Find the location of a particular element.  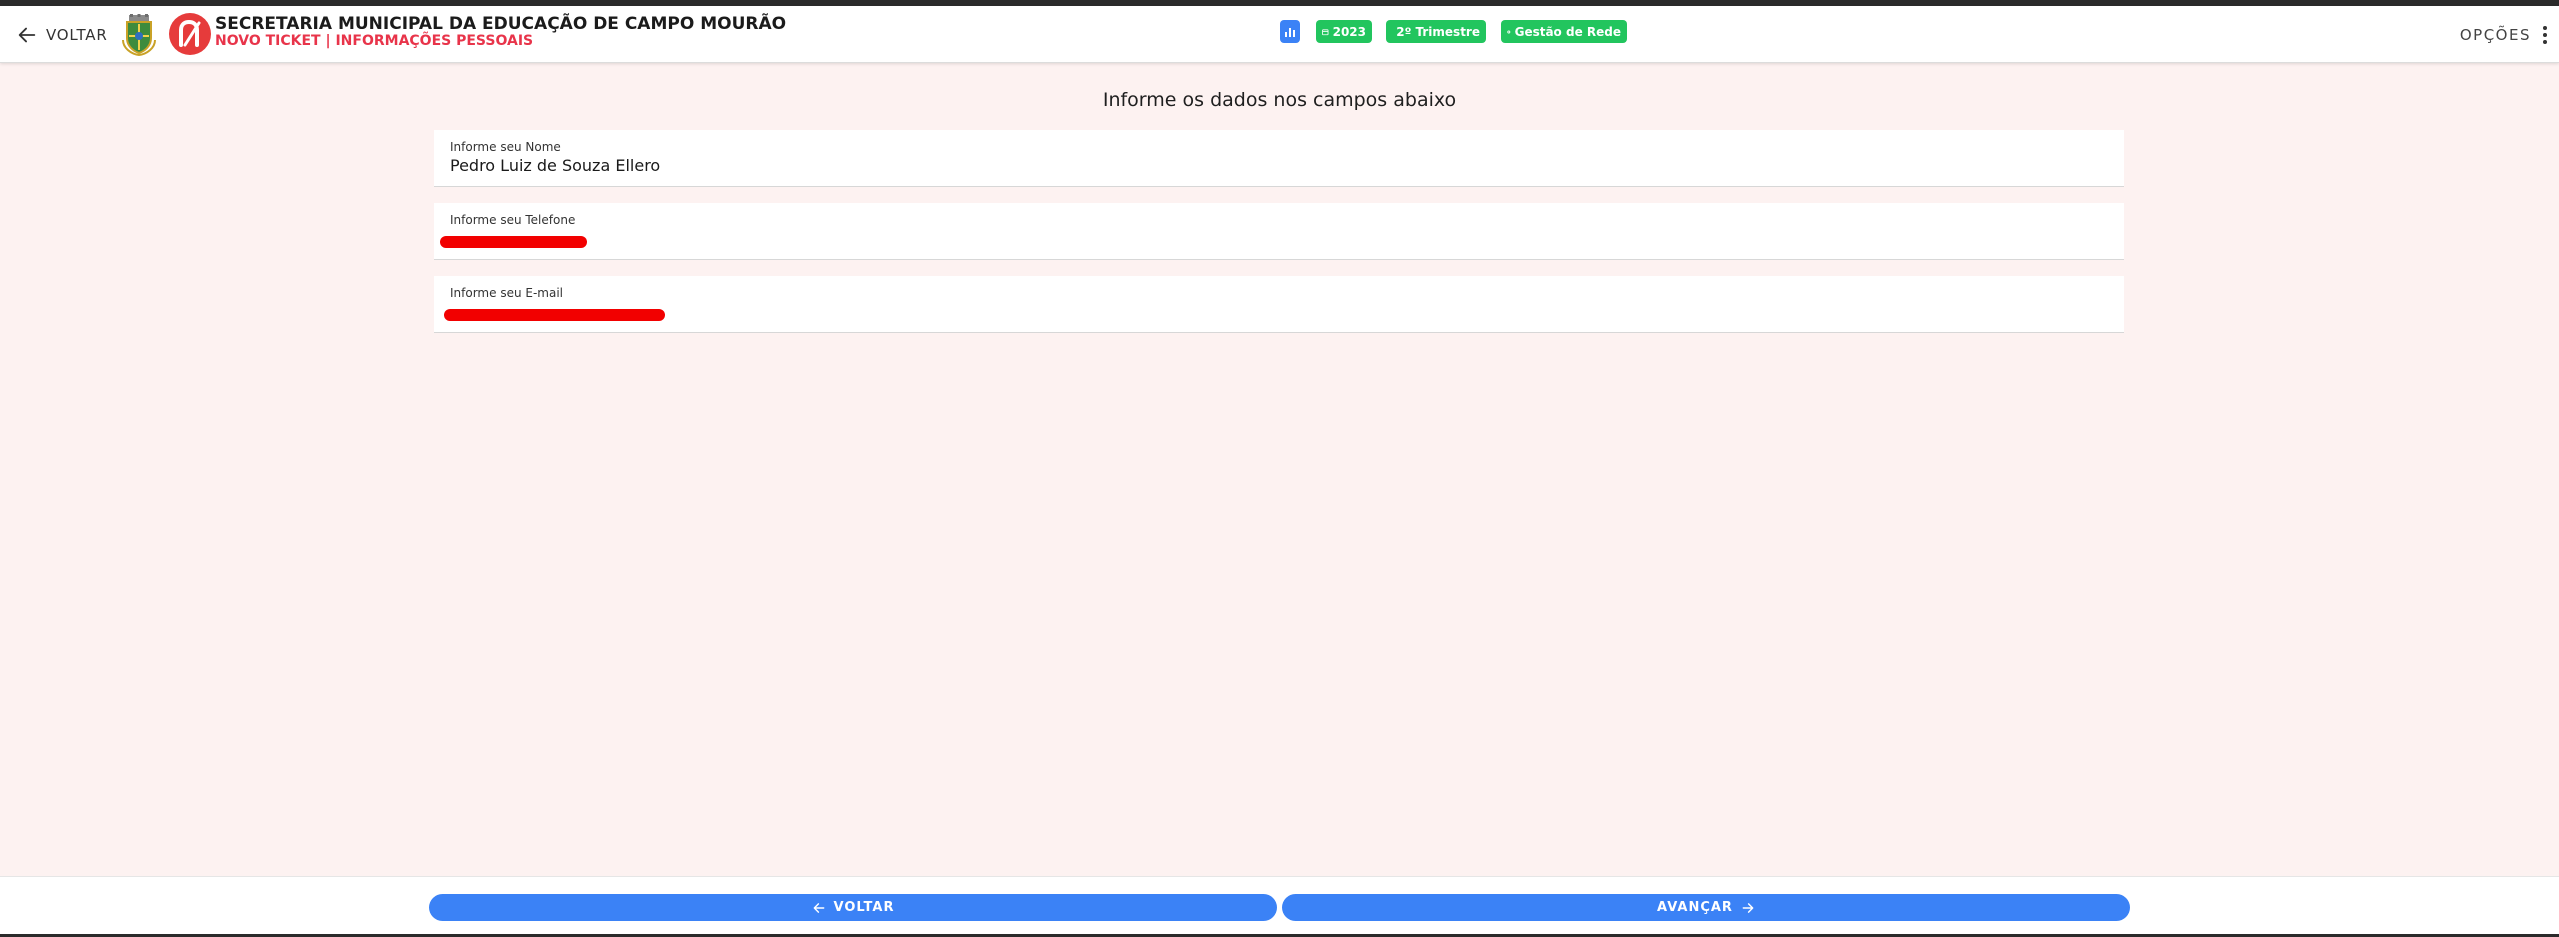

next-button: AVANÇAR is located at coordinates (1706, 907).